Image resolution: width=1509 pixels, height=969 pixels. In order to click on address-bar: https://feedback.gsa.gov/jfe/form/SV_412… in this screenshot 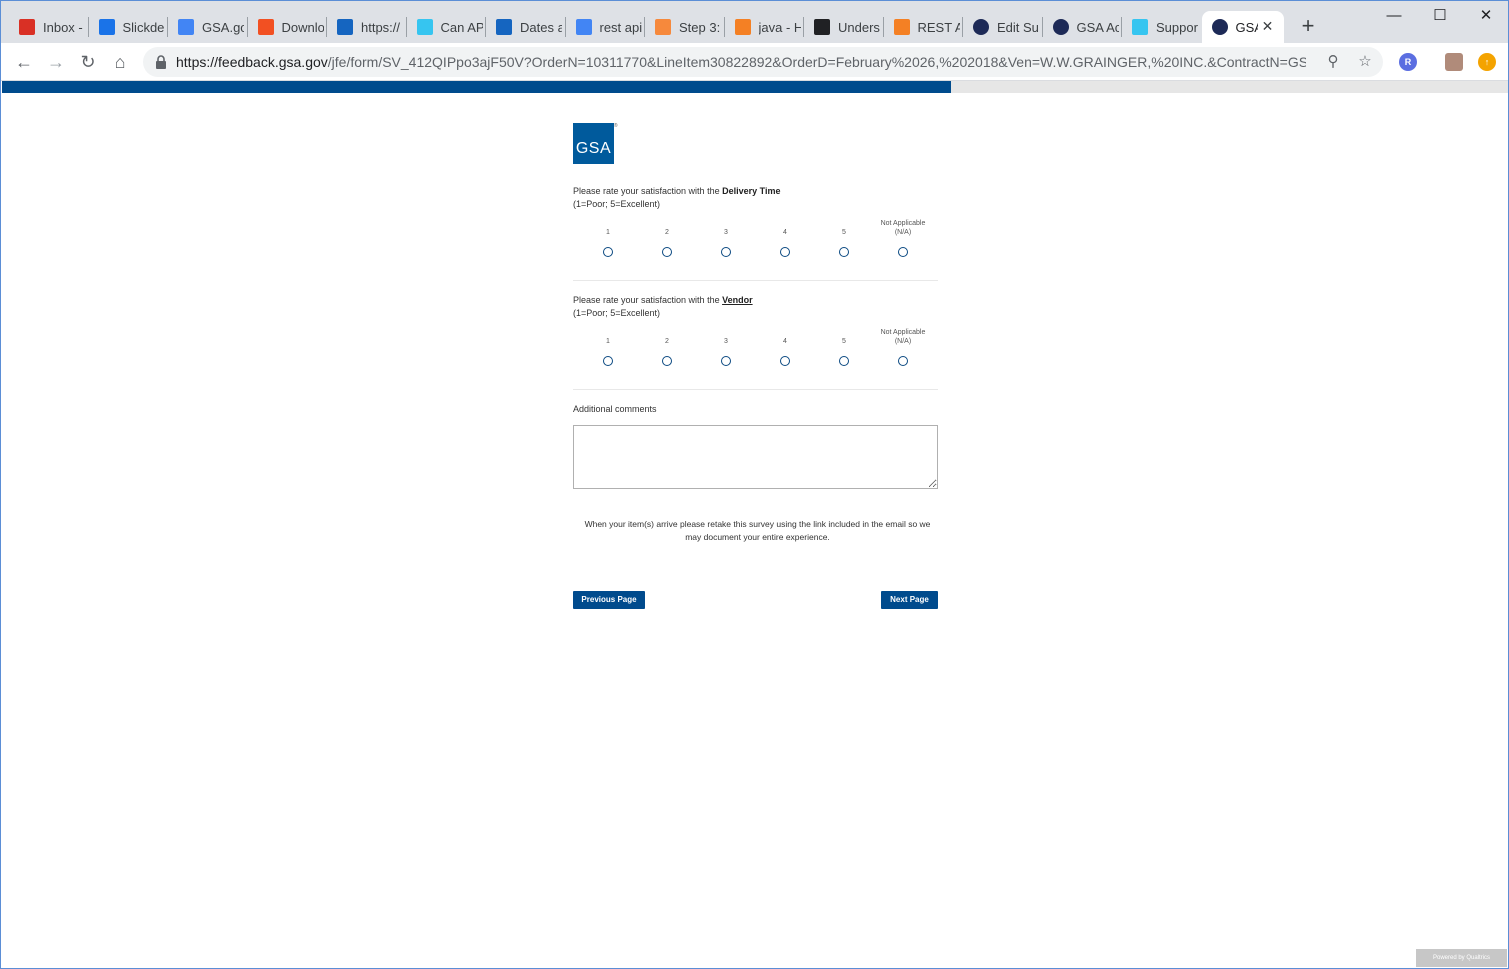, I will do `click(763, 62)`.